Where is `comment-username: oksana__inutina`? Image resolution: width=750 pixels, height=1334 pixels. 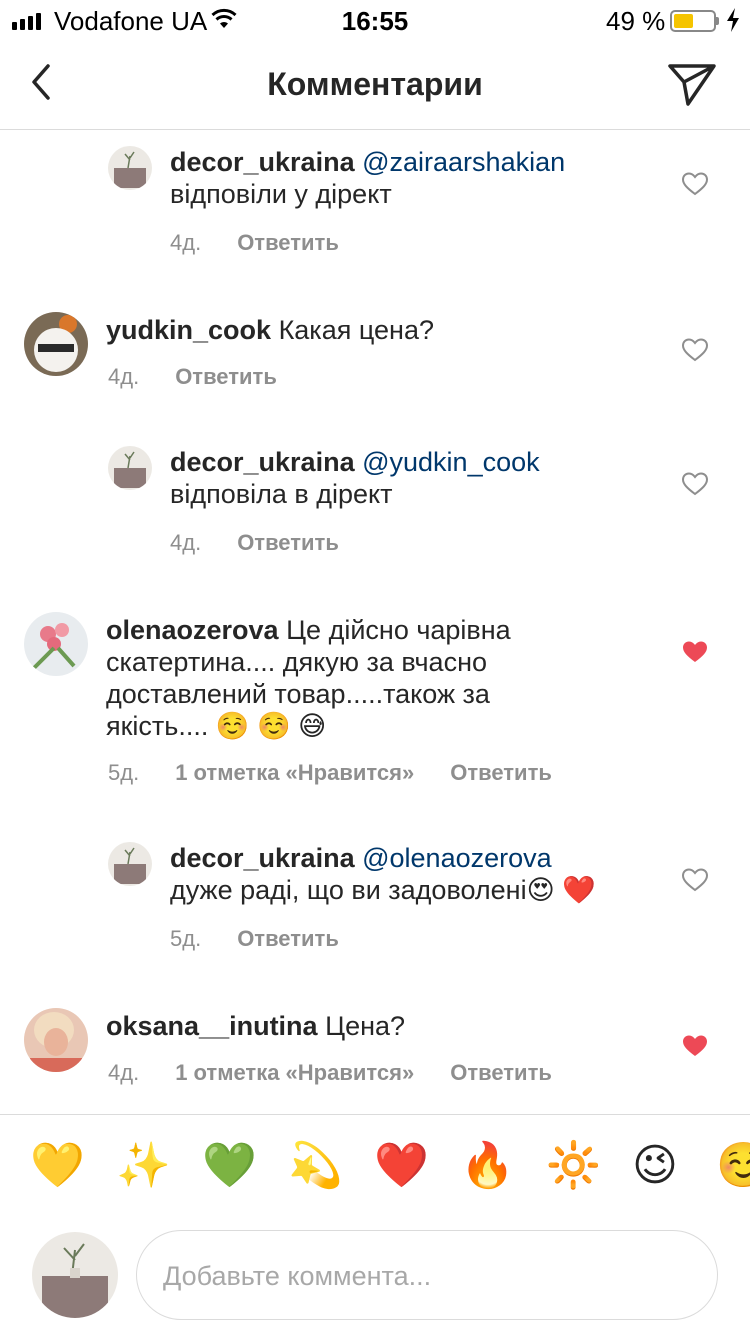 comment-username: oksana__inutina is located at coordinates (212, 1026).